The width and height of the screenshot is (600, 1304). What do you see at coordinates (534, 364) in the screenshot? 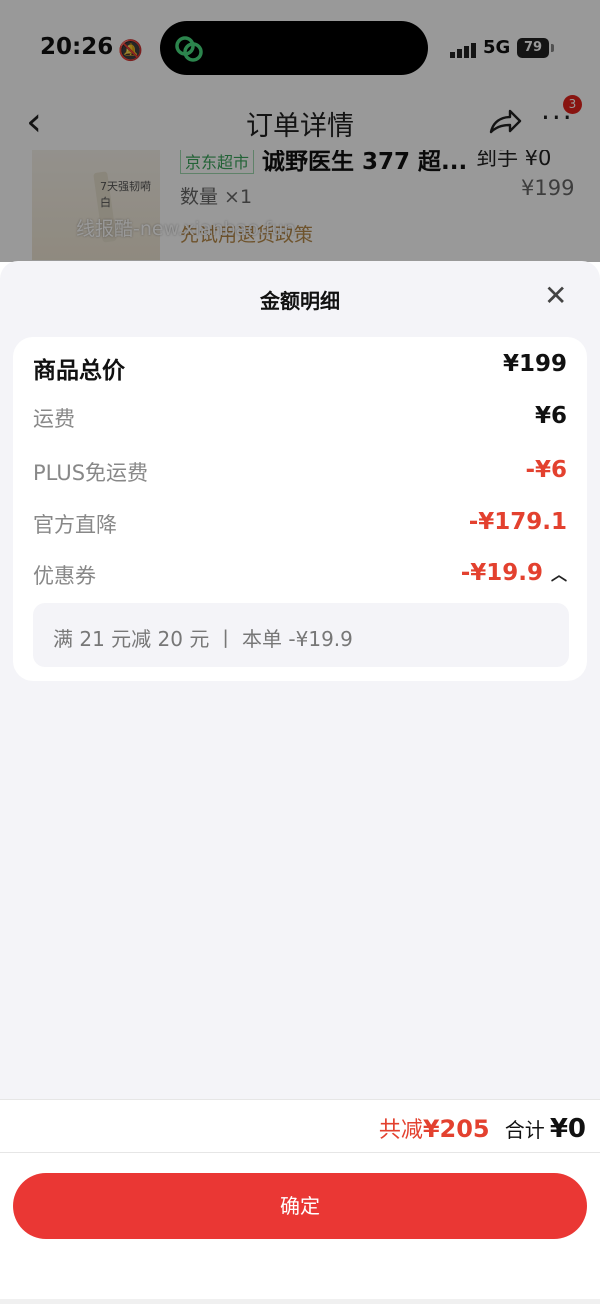
I see `row-value: ¥199` at bounding box center [534, 364].